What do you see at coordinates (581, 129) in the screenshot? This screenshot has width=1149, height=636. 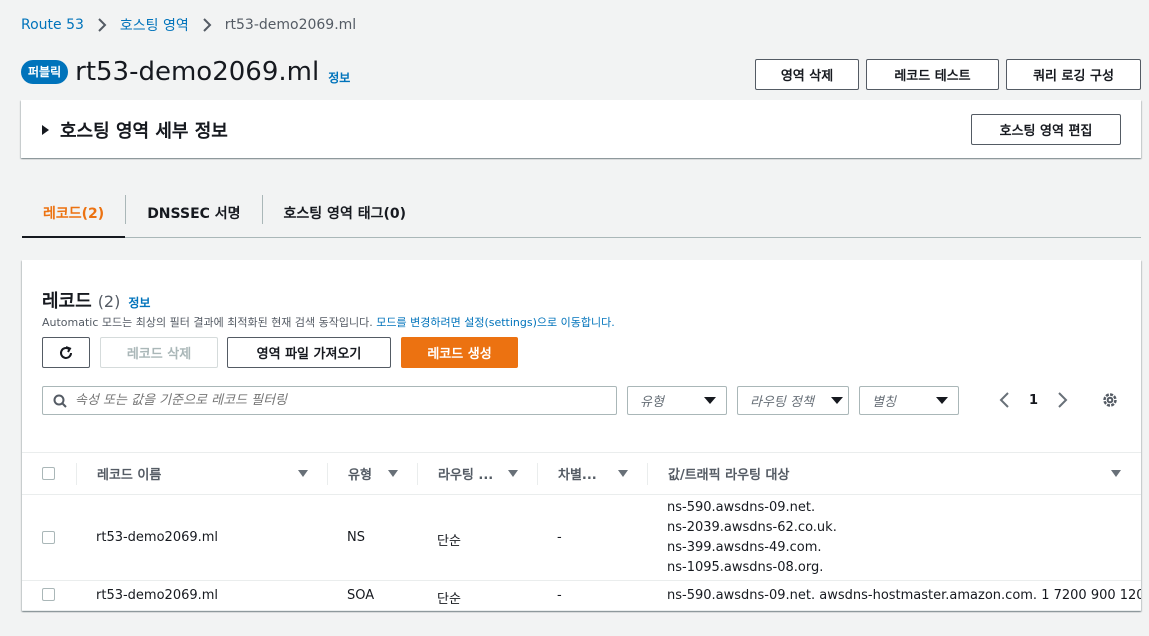 I see `hosted-zone-details-panel: 호스팅 영역 세부 정보 호스팅 영역 편집` at bounding box center [581, 129].